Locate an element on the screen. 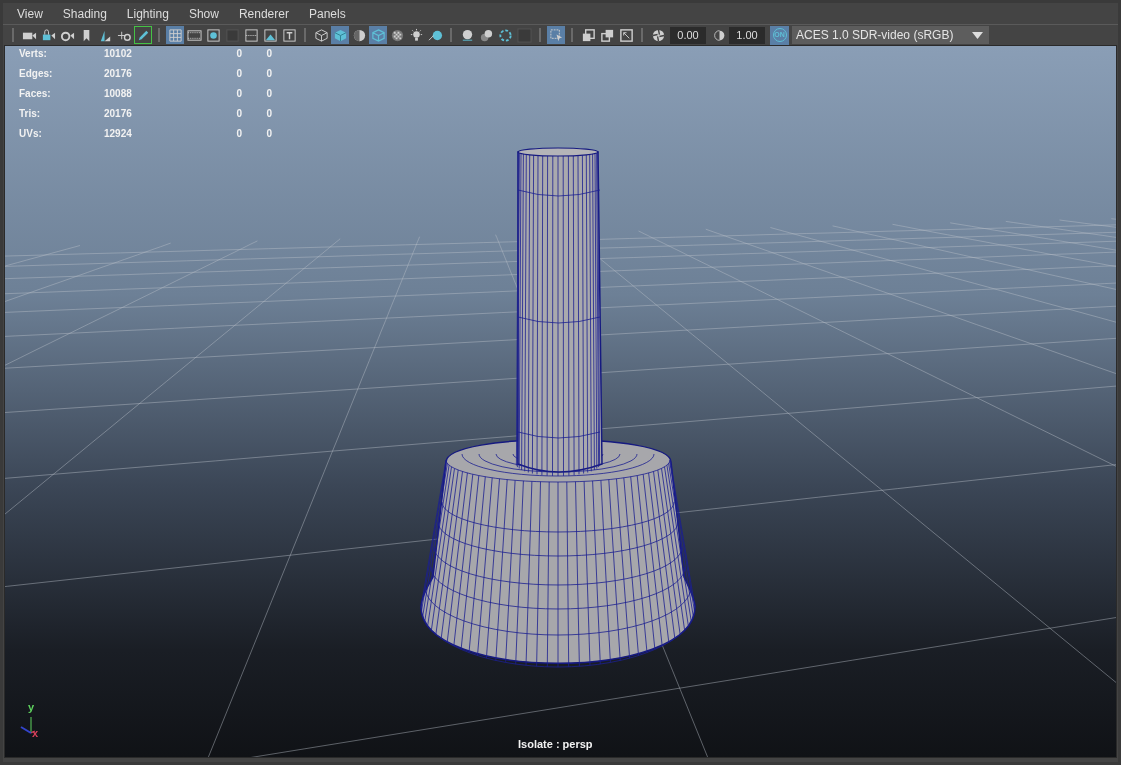 The image size is (1121, 765). axis-label: y is located at coordinates (31, 707).